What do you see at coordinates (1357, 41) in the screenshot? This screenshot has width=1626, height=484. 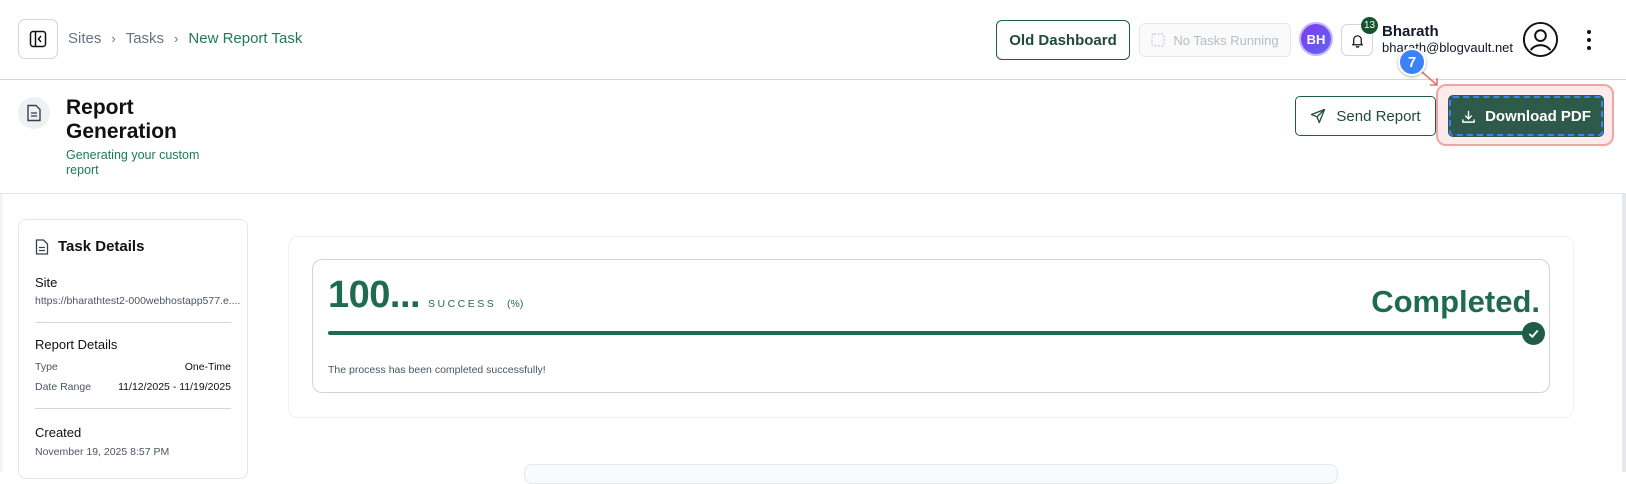 I see `bell-icon` at bounding box center [1357, 41].